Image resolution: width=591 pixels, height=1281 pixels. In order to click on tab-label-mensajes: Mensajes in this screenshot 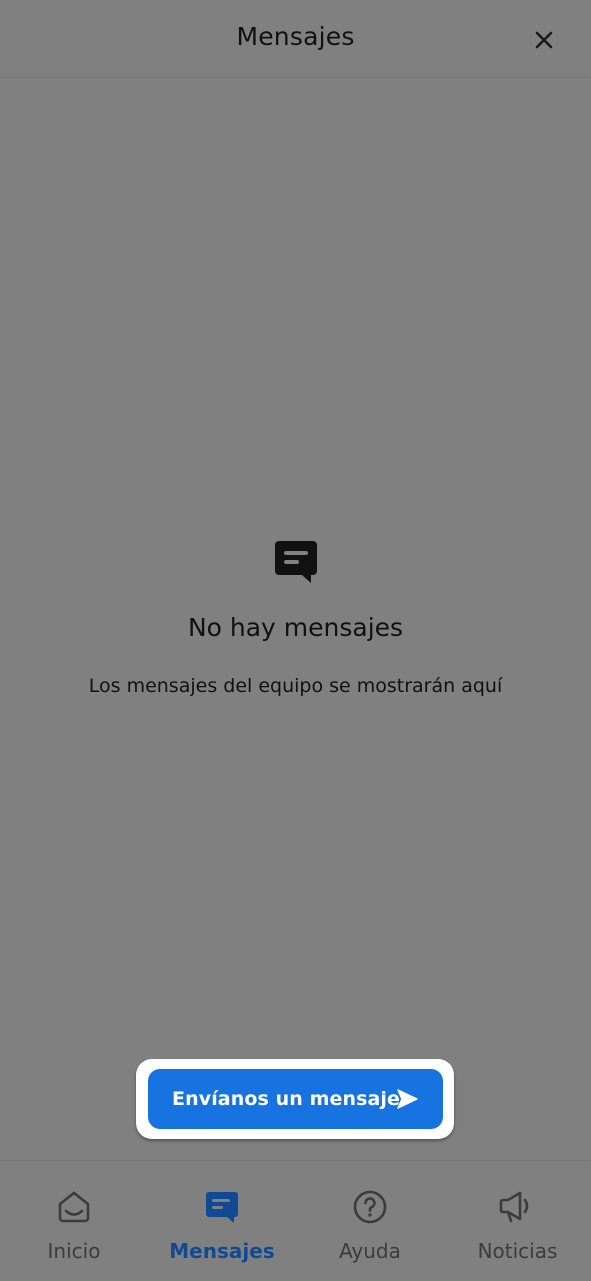, I will do `click(222, 1251)`.